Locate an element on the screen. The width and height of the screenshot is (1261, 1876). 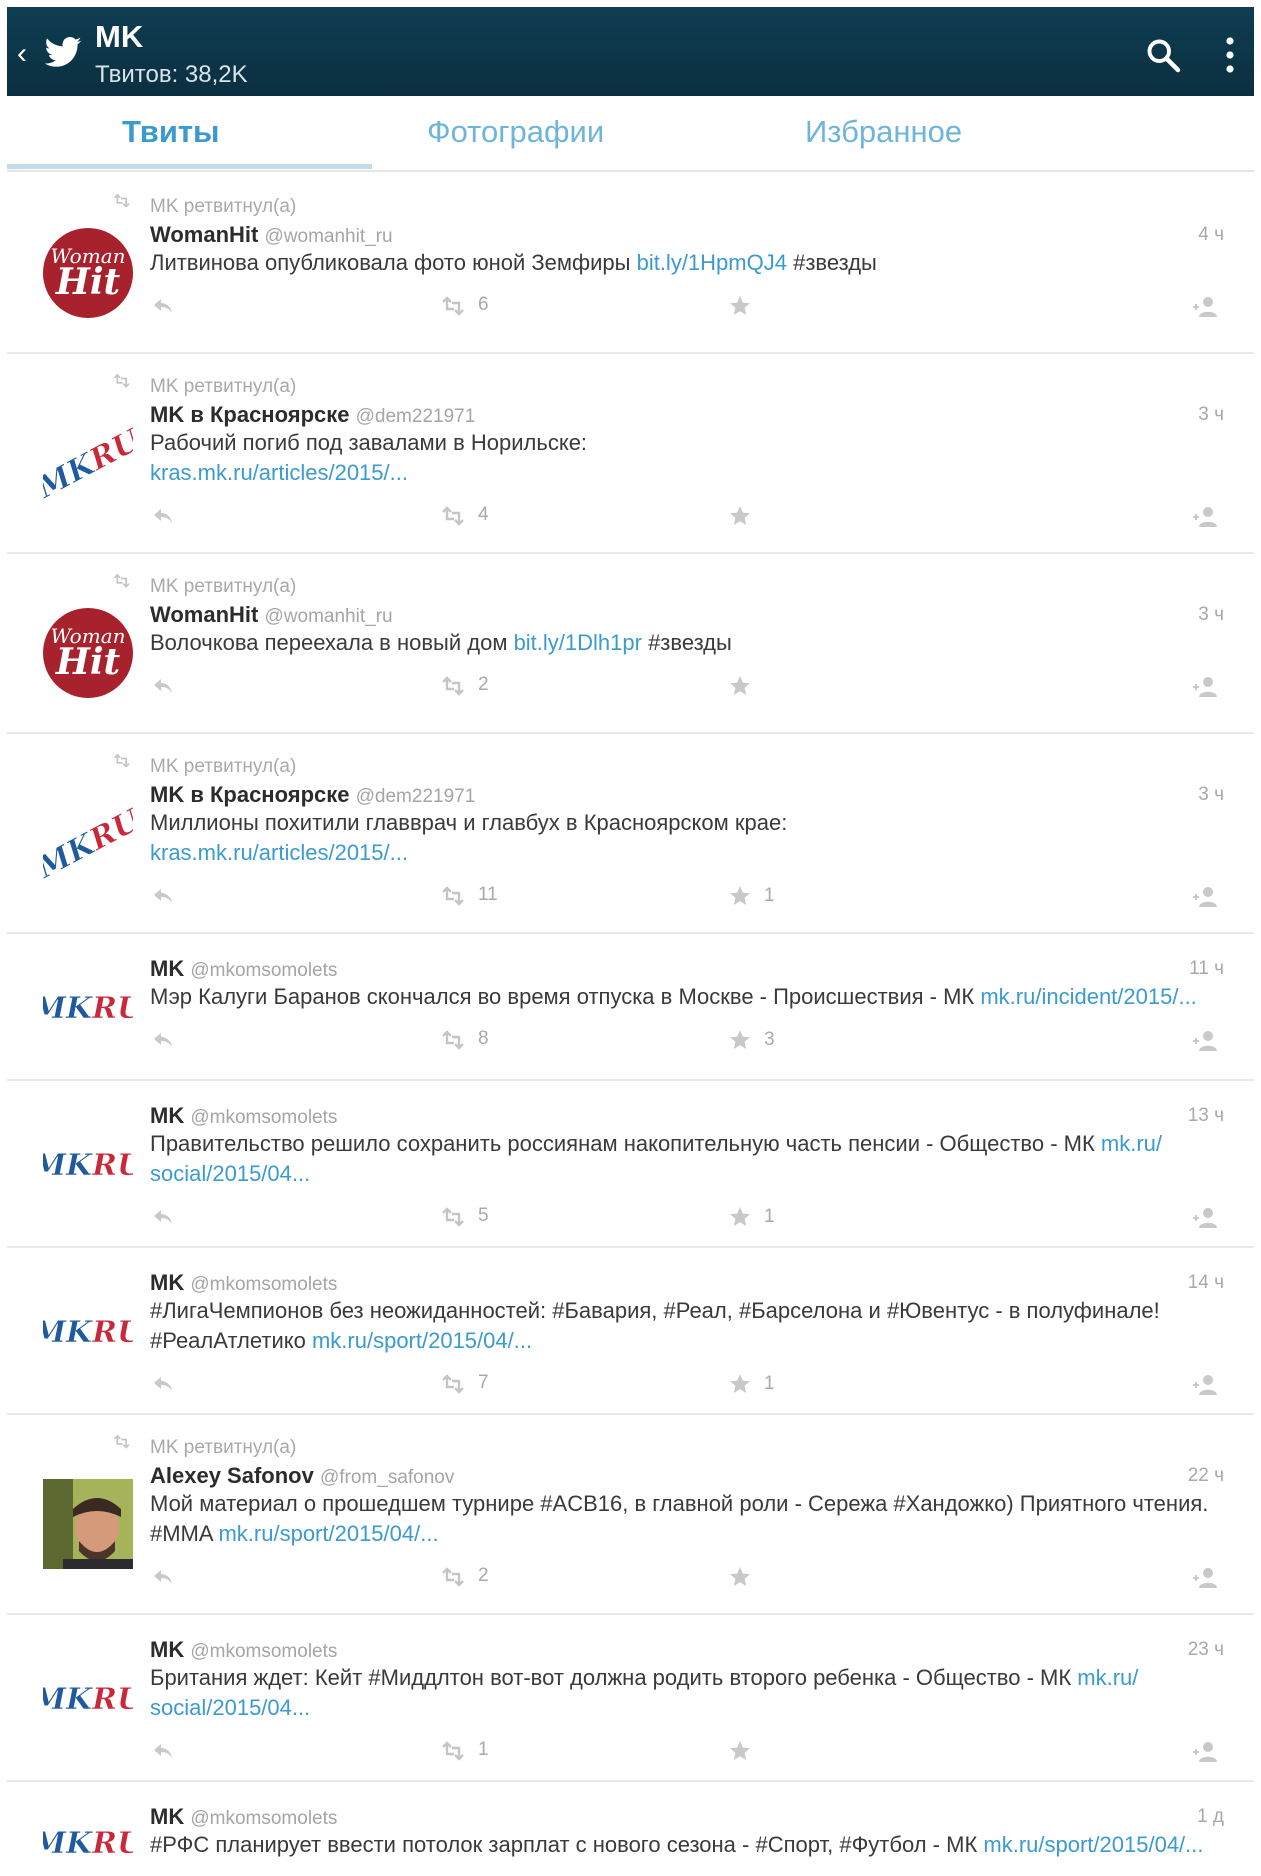
tweet-link: bit.ly/1Dlh1pr is located at coordinates (578, 642).